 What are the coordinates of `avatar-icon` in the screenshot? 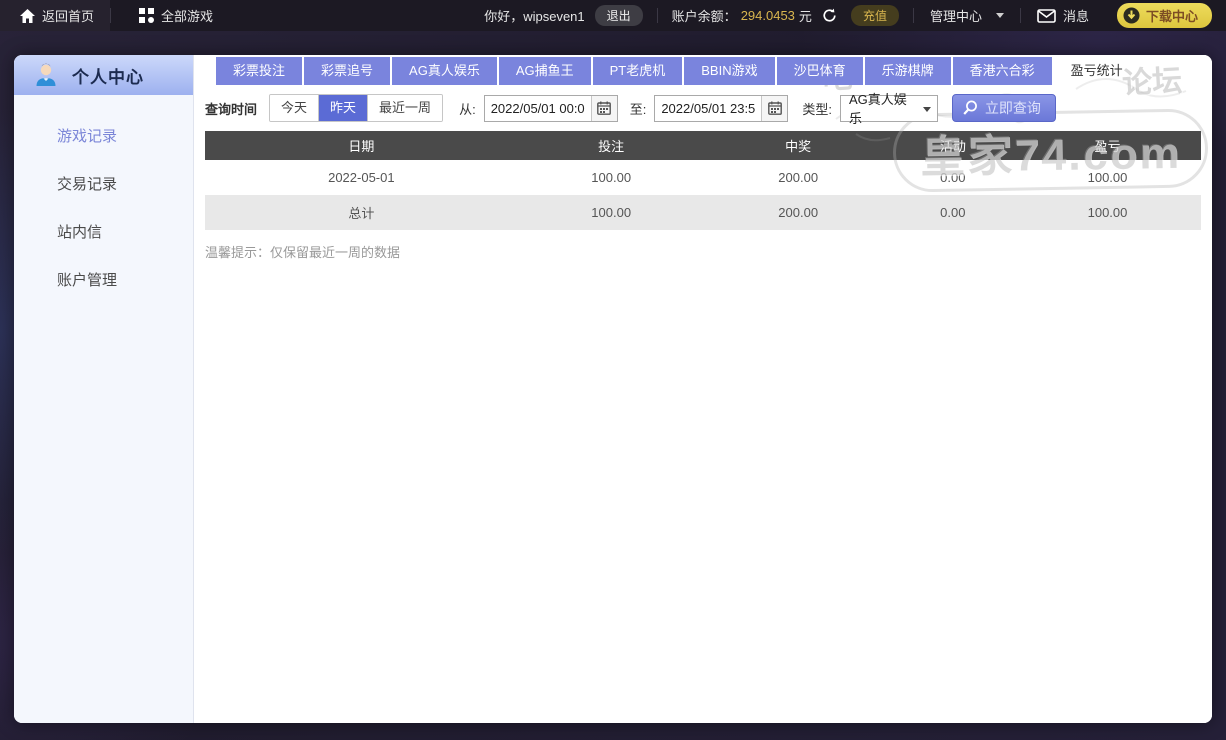 It's located at (46, 75).